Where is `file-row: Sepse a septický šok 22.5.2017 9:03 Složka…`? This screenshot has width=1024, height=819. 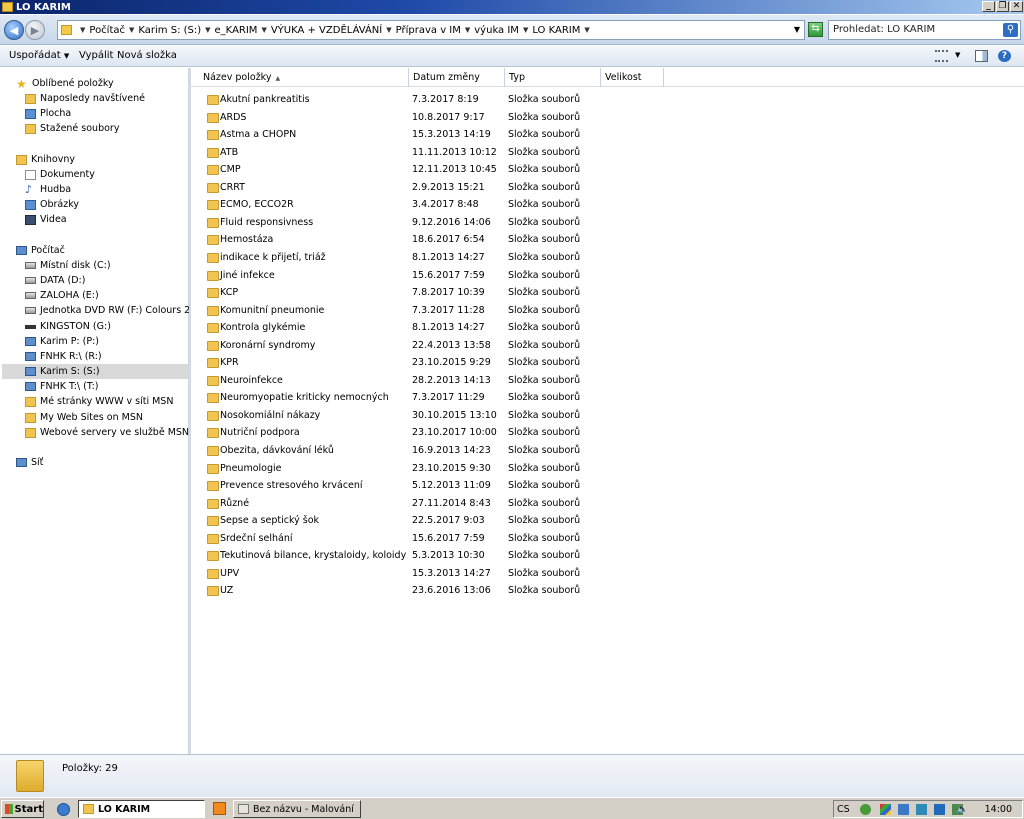
file-row: Sepse a septický šok 22.5.2017 9:03 Složka… is located at coordinates (607, 521).